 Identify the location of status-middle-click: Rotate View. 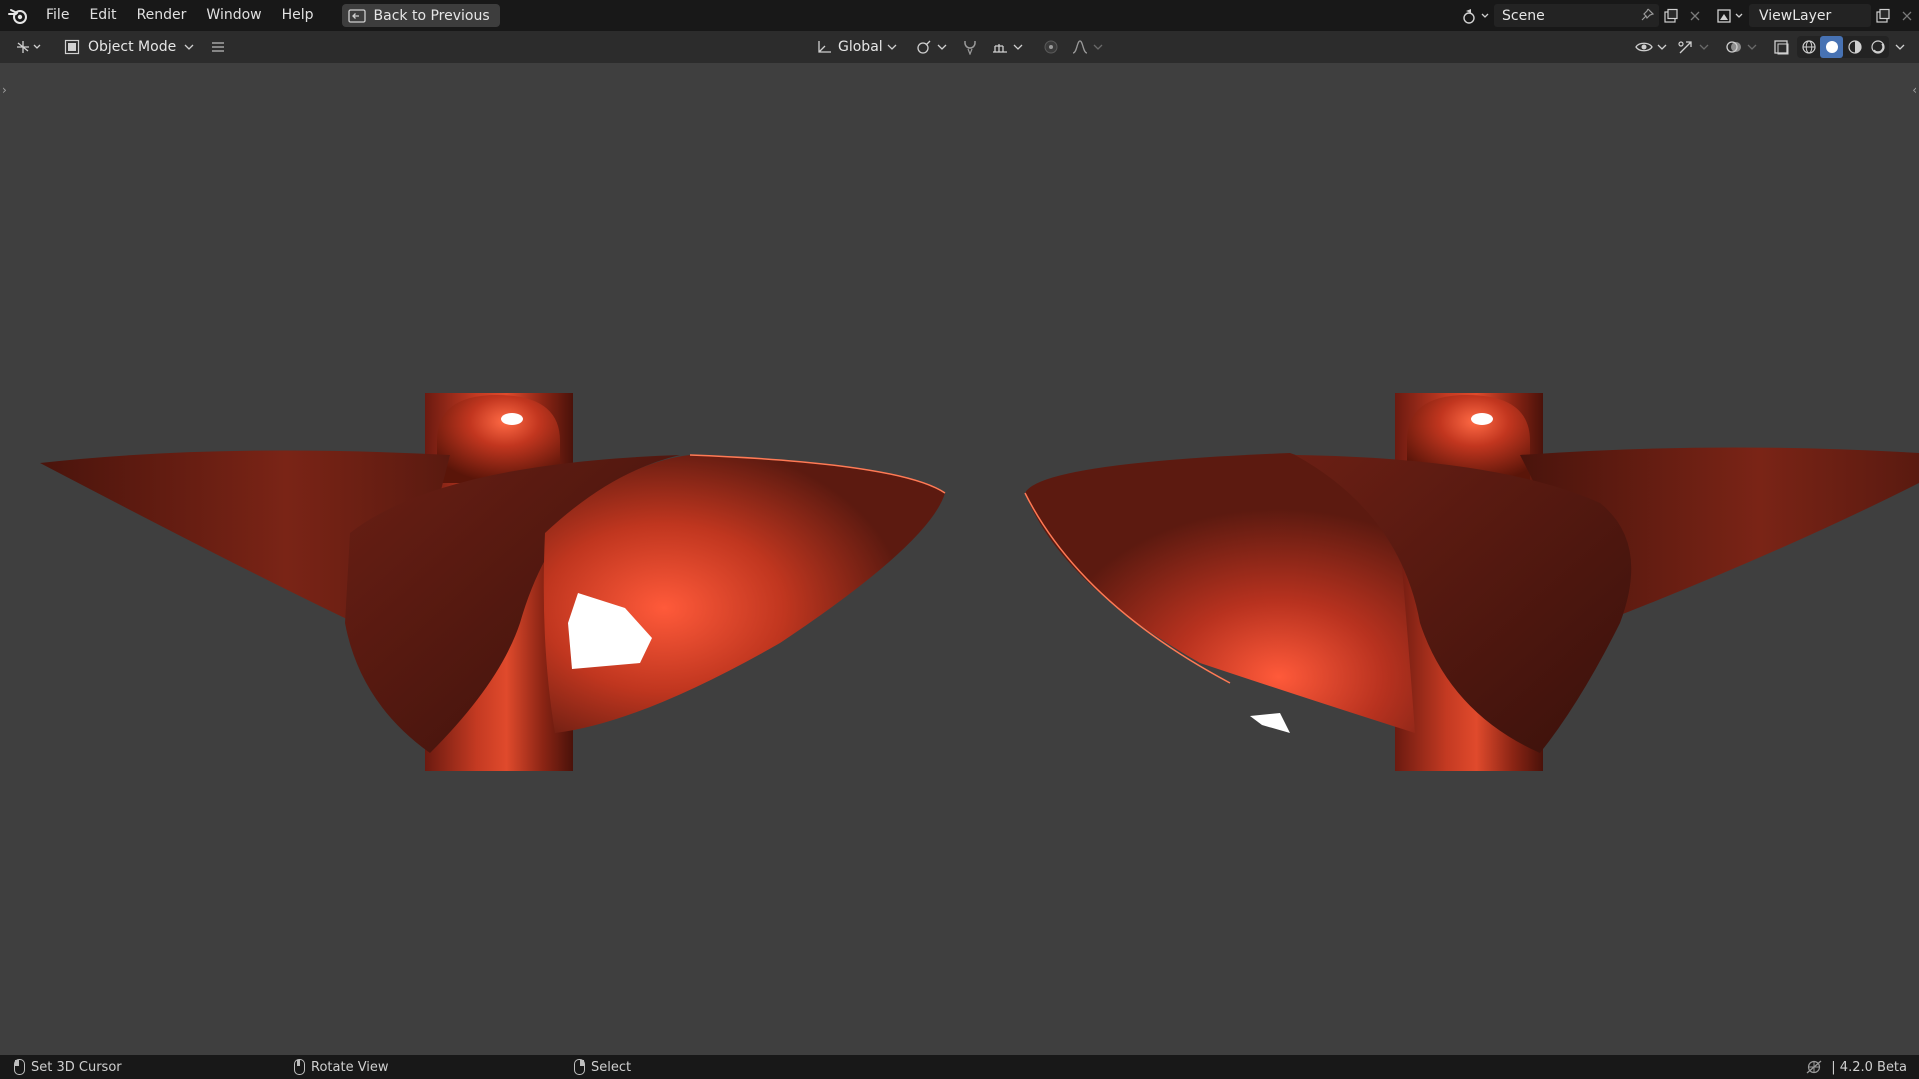
(341, 1067).